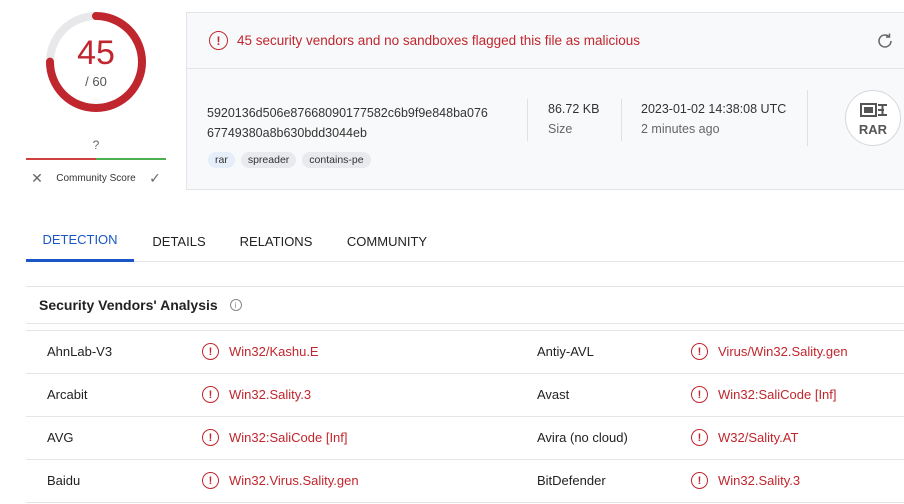 Image resolution: width=904 pixels, height=504 pixels. What do you see at coordinates (96, 53) in the screenshot?
I see `detected-count: 45` at bounding box center [96, 53].